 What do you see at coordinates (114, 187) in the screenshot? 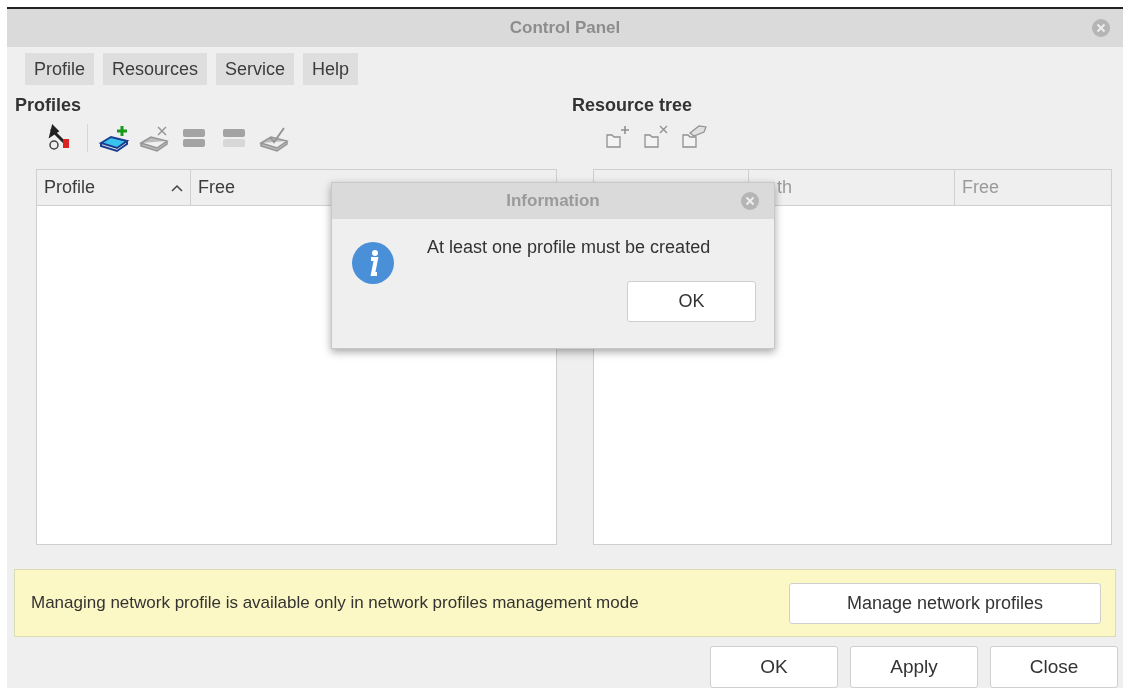
I see `column-header: Profile` at bounding box center [114, 187].